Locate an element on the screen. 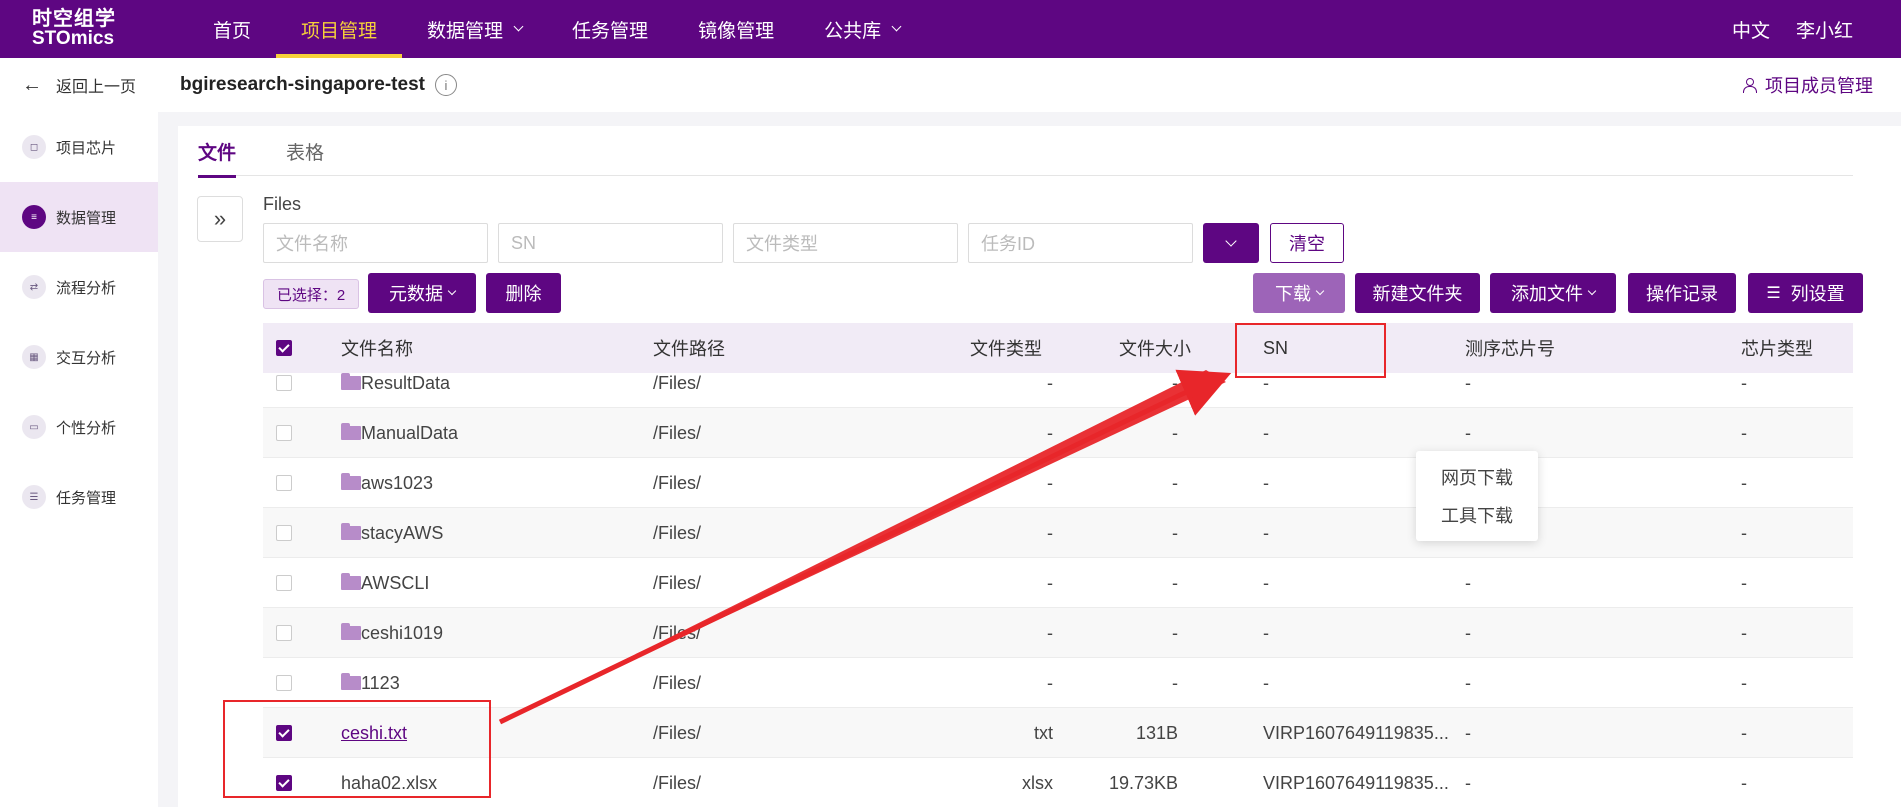  nav-item-label: 镜像管理 is located at coordinates (736, 31).